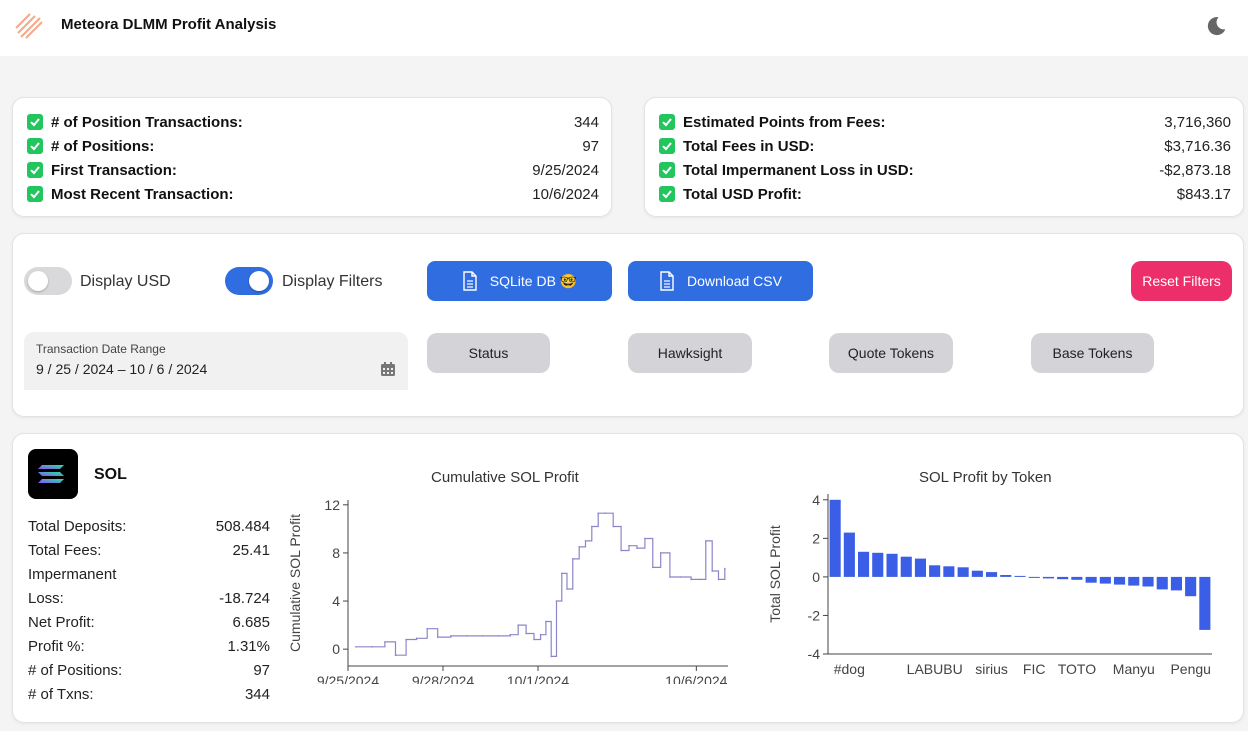  What do you see at coordinates (891, 353) in the screenshot?
I see `quote-tokens-filter-button: Quote Tokens` at bounding box center [891, 353].